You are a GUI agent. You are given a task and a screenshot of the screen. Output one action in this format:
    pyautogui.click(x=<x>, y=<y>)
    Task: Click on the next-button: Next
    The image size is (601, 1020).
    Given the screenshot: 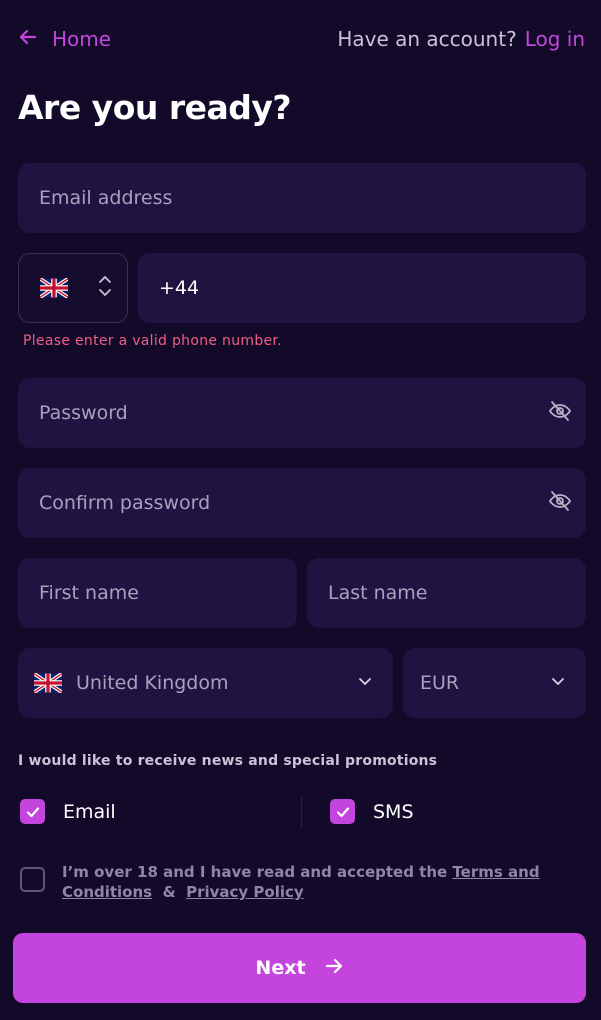 What is the action you would take?
    pyautogui.click(x=299, y=968)
    